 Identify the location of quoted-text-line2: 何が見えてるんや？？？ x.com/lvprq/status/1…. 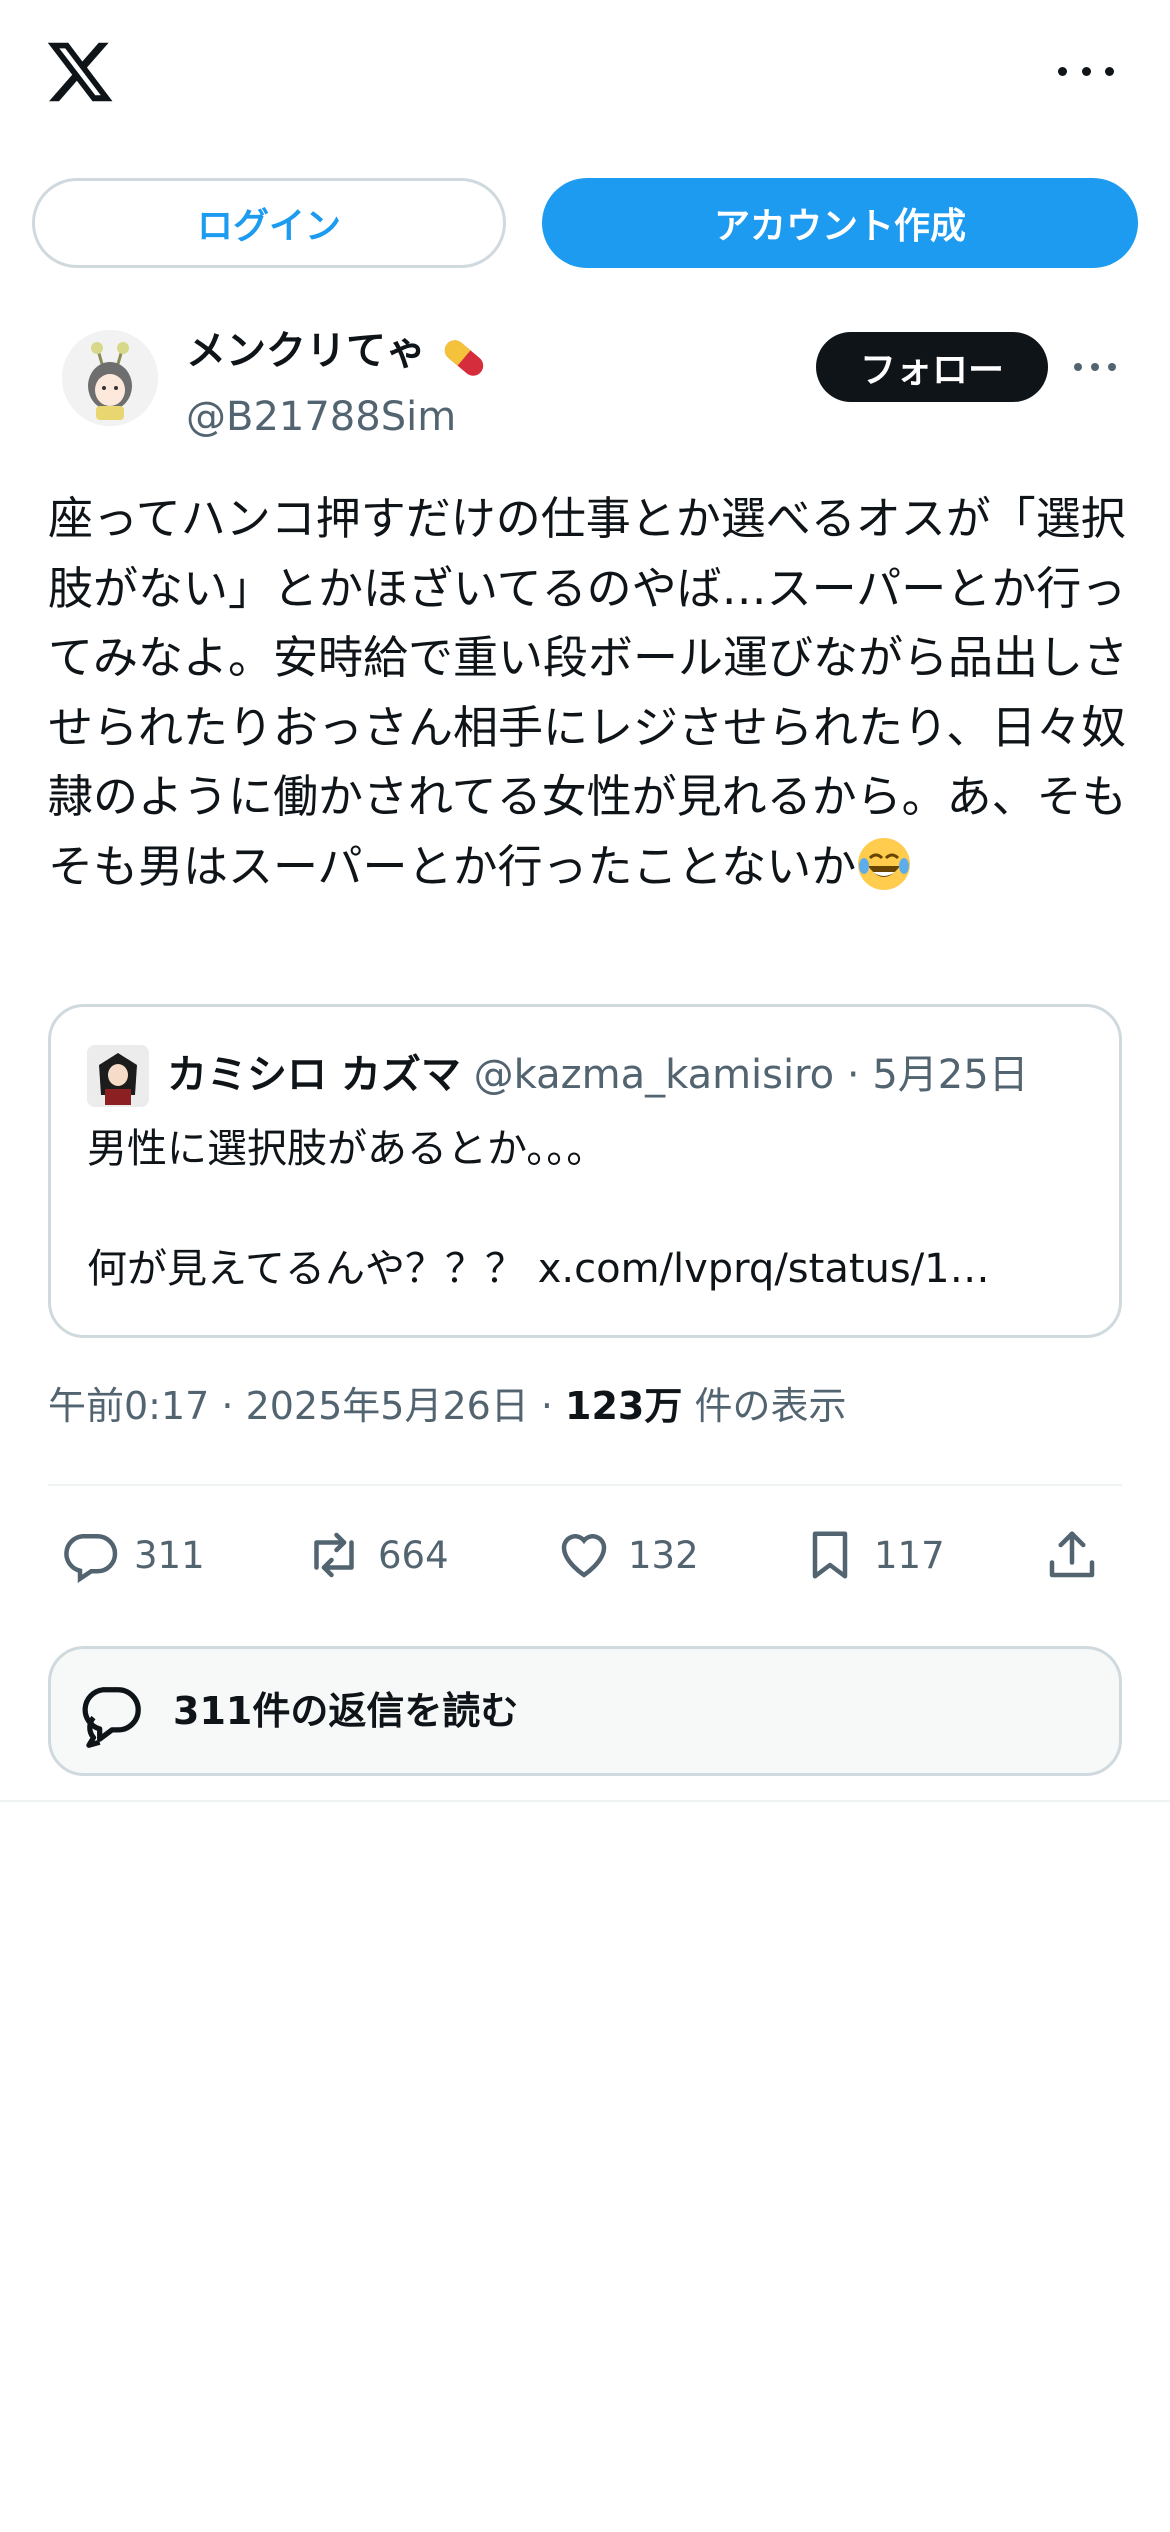
(538, 1269).